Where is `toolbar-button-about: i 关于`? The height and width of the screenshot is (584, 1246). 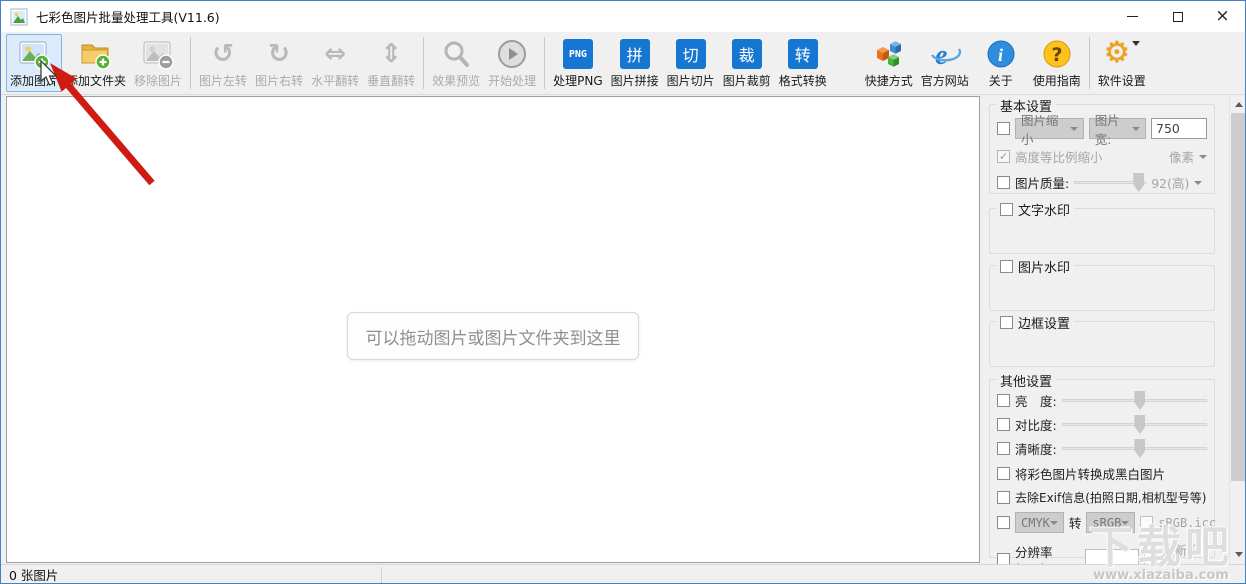 toolbar-button-about: i 关于 is located at coordinates (1001, 63).